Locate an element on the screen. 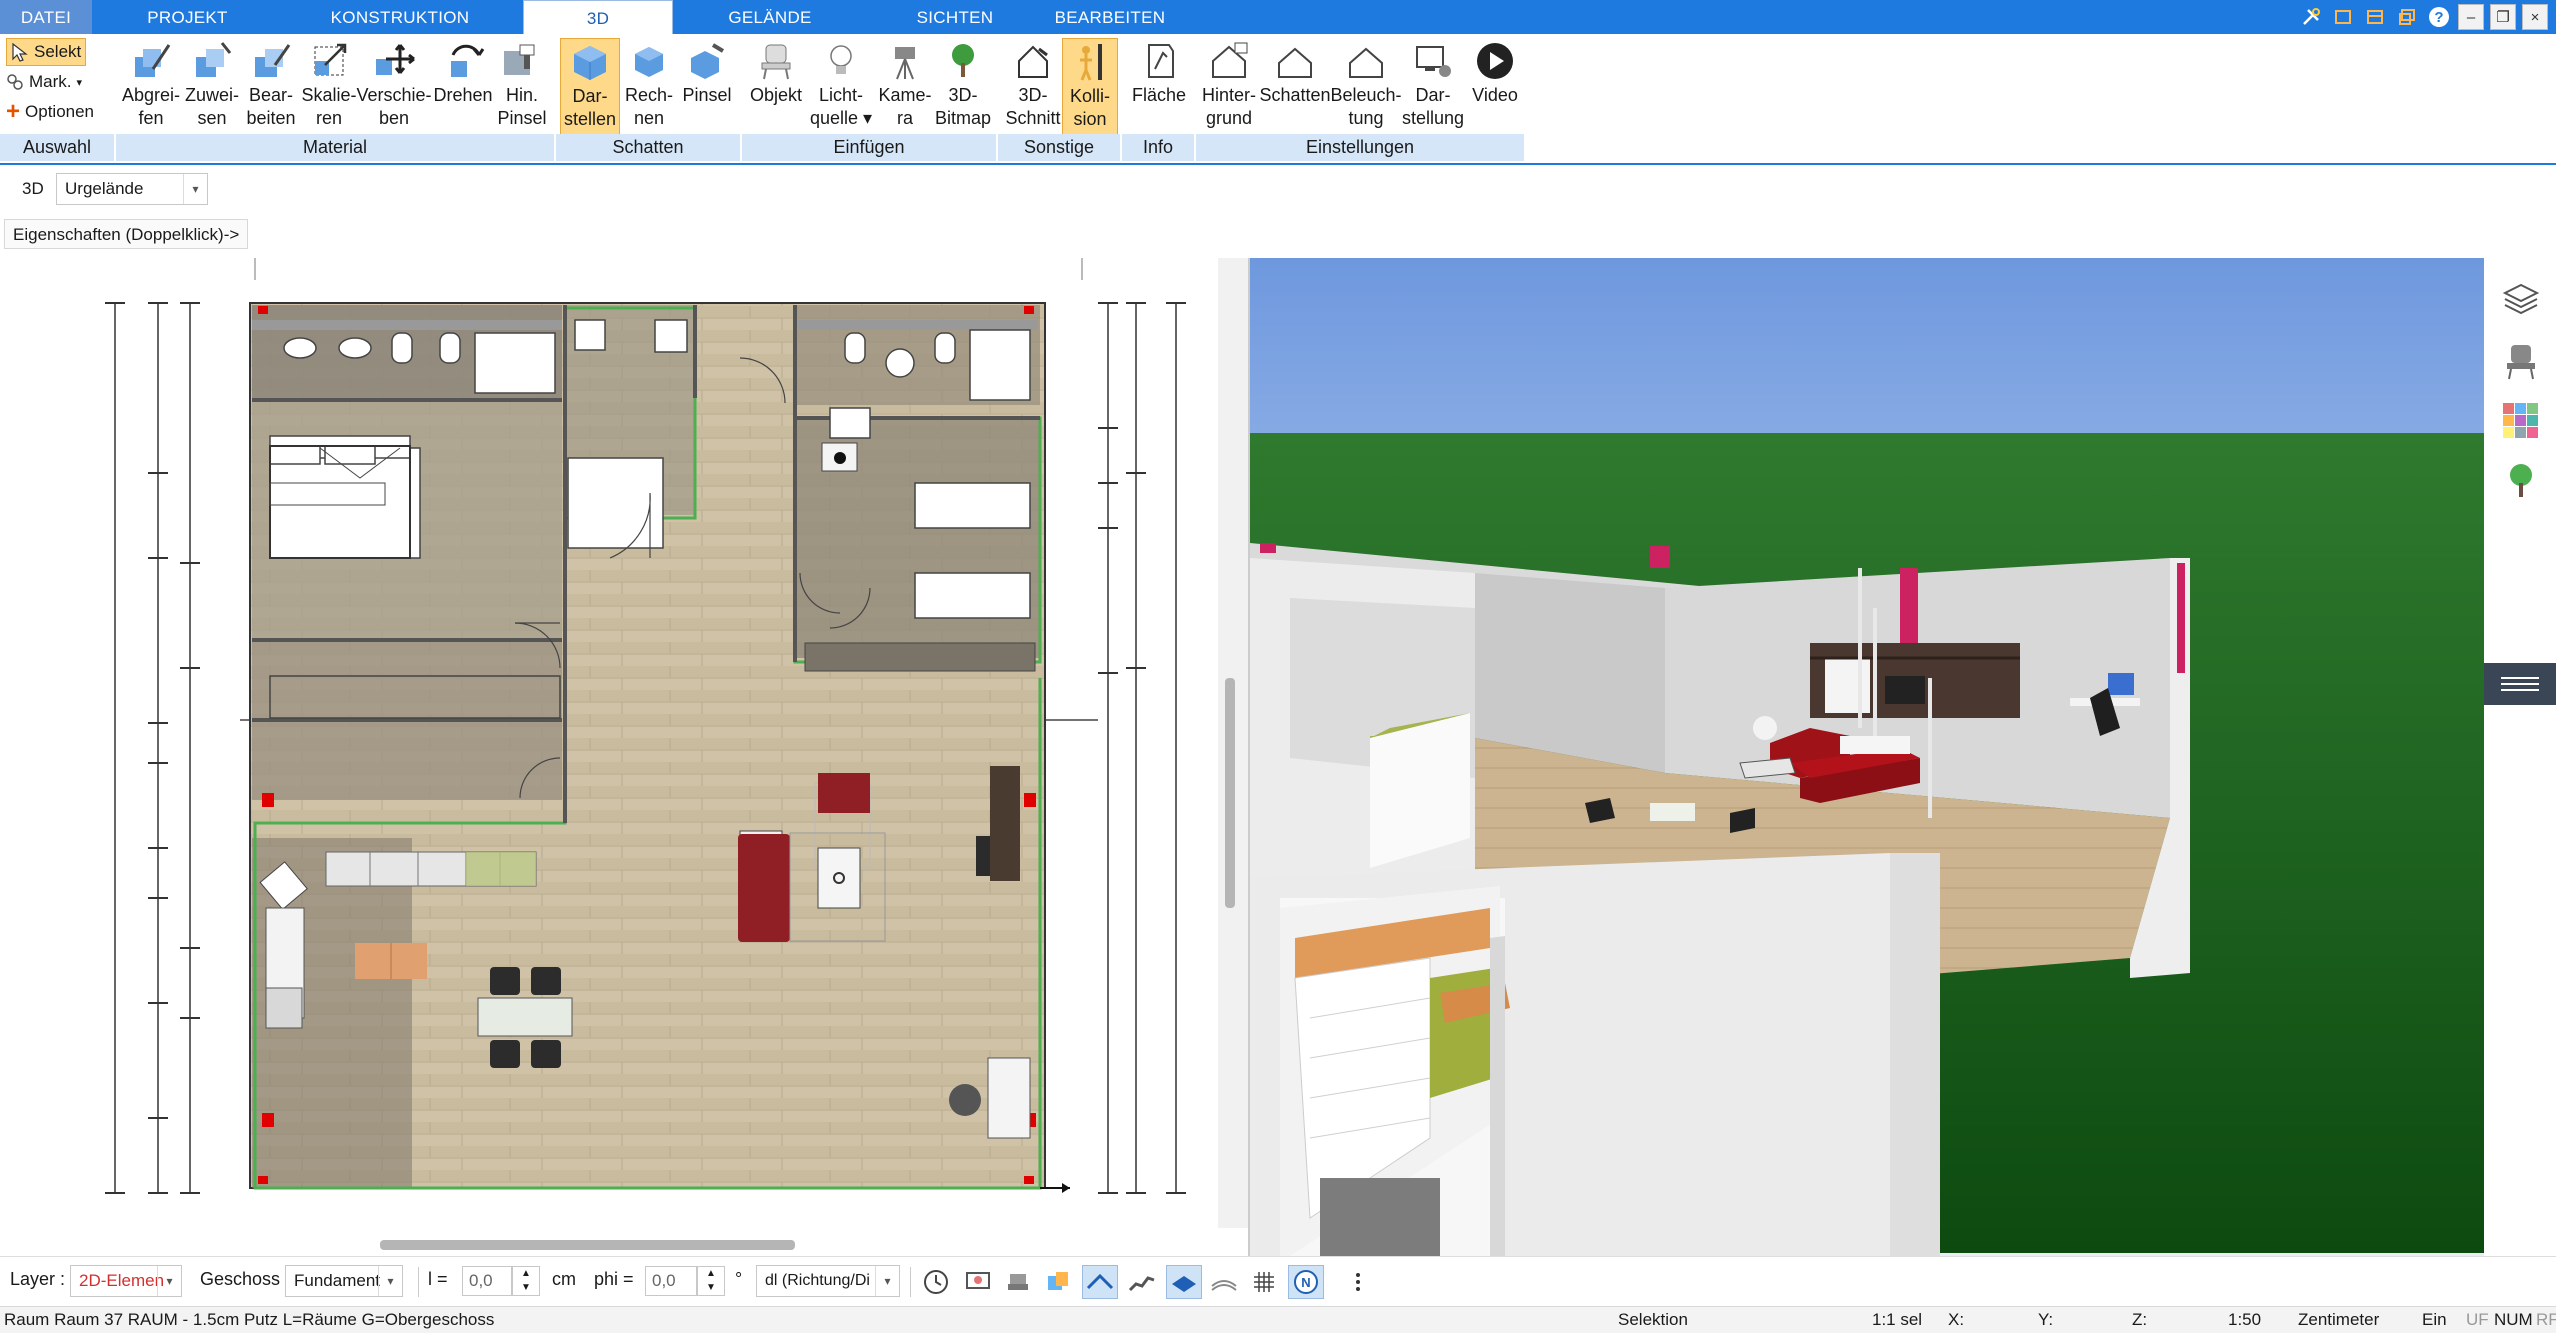 This screenshot has height=1333, width=2556. length-input is located at coordinates (487, 1281).